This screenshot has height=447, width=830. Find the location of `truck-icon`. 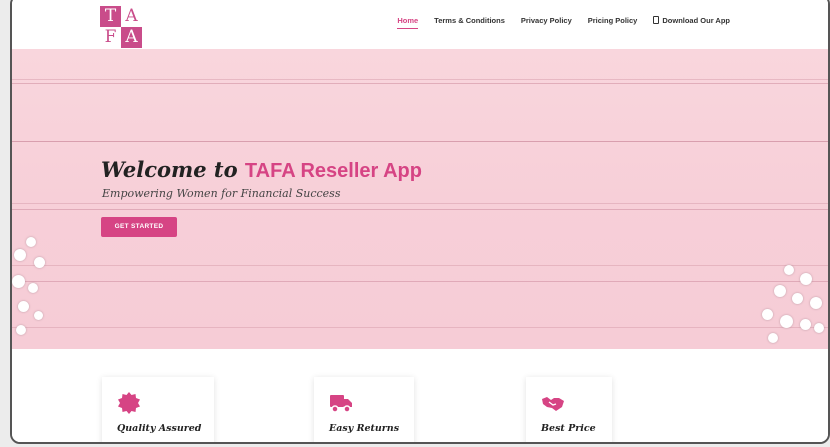

truck-icon is located at coordinates (341, 404).